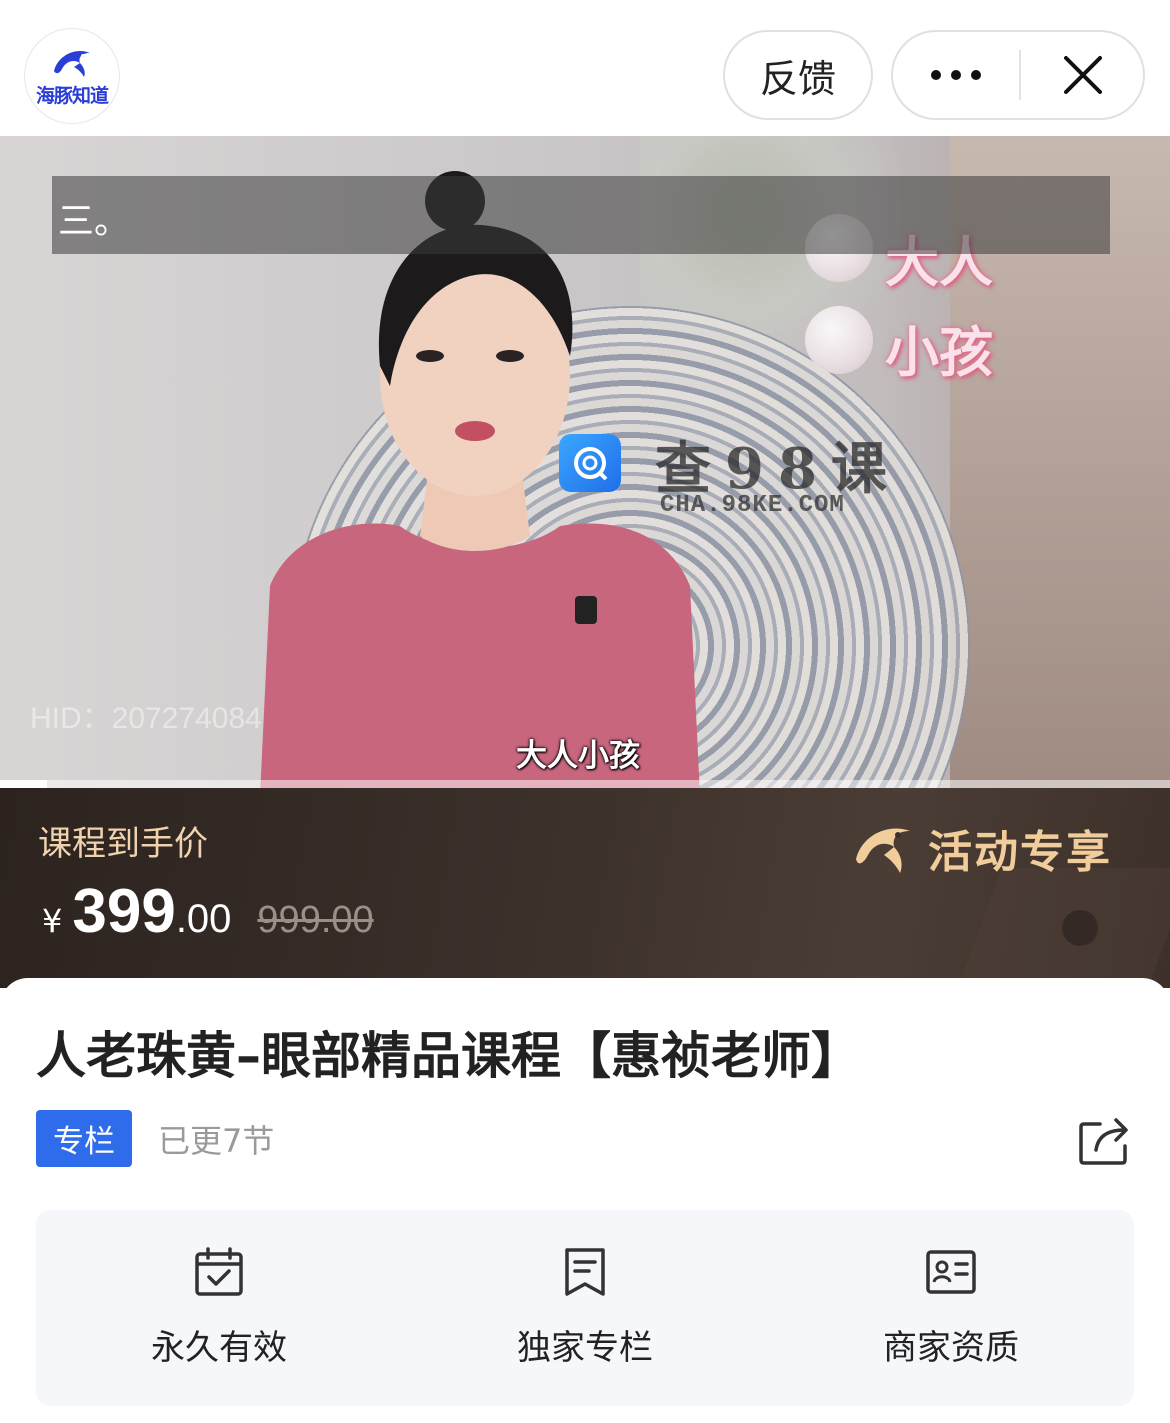 The image size is (1170, 1423). I want to click on top-bar: 海豚知道 反馈, so click(585, 68).